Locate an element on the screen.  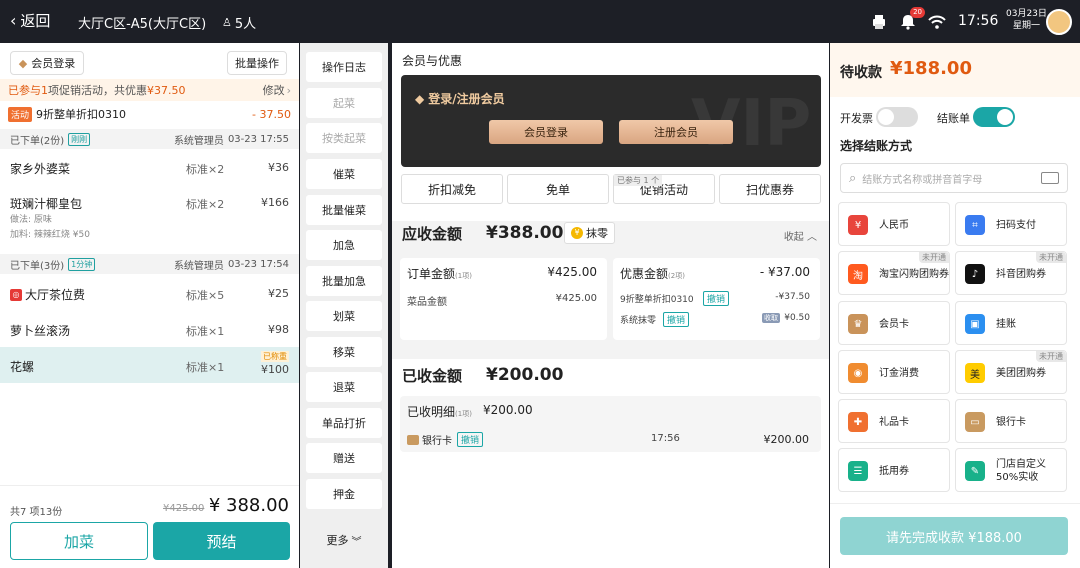
order-total: ¥ 388.00 is located at coordinates (248, 505).